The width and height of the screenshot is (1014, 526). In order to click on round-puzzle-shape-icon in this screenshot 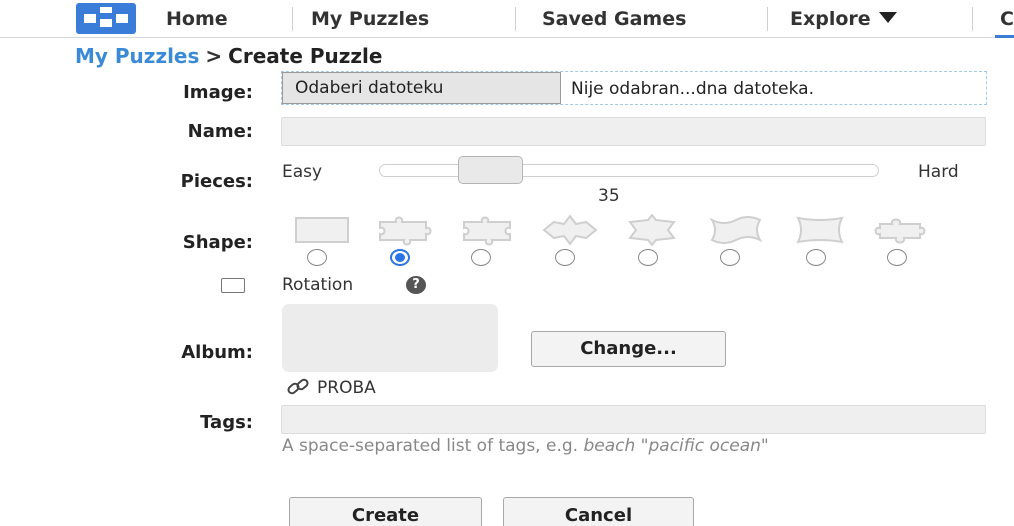, I will do `click(900, 230)`.